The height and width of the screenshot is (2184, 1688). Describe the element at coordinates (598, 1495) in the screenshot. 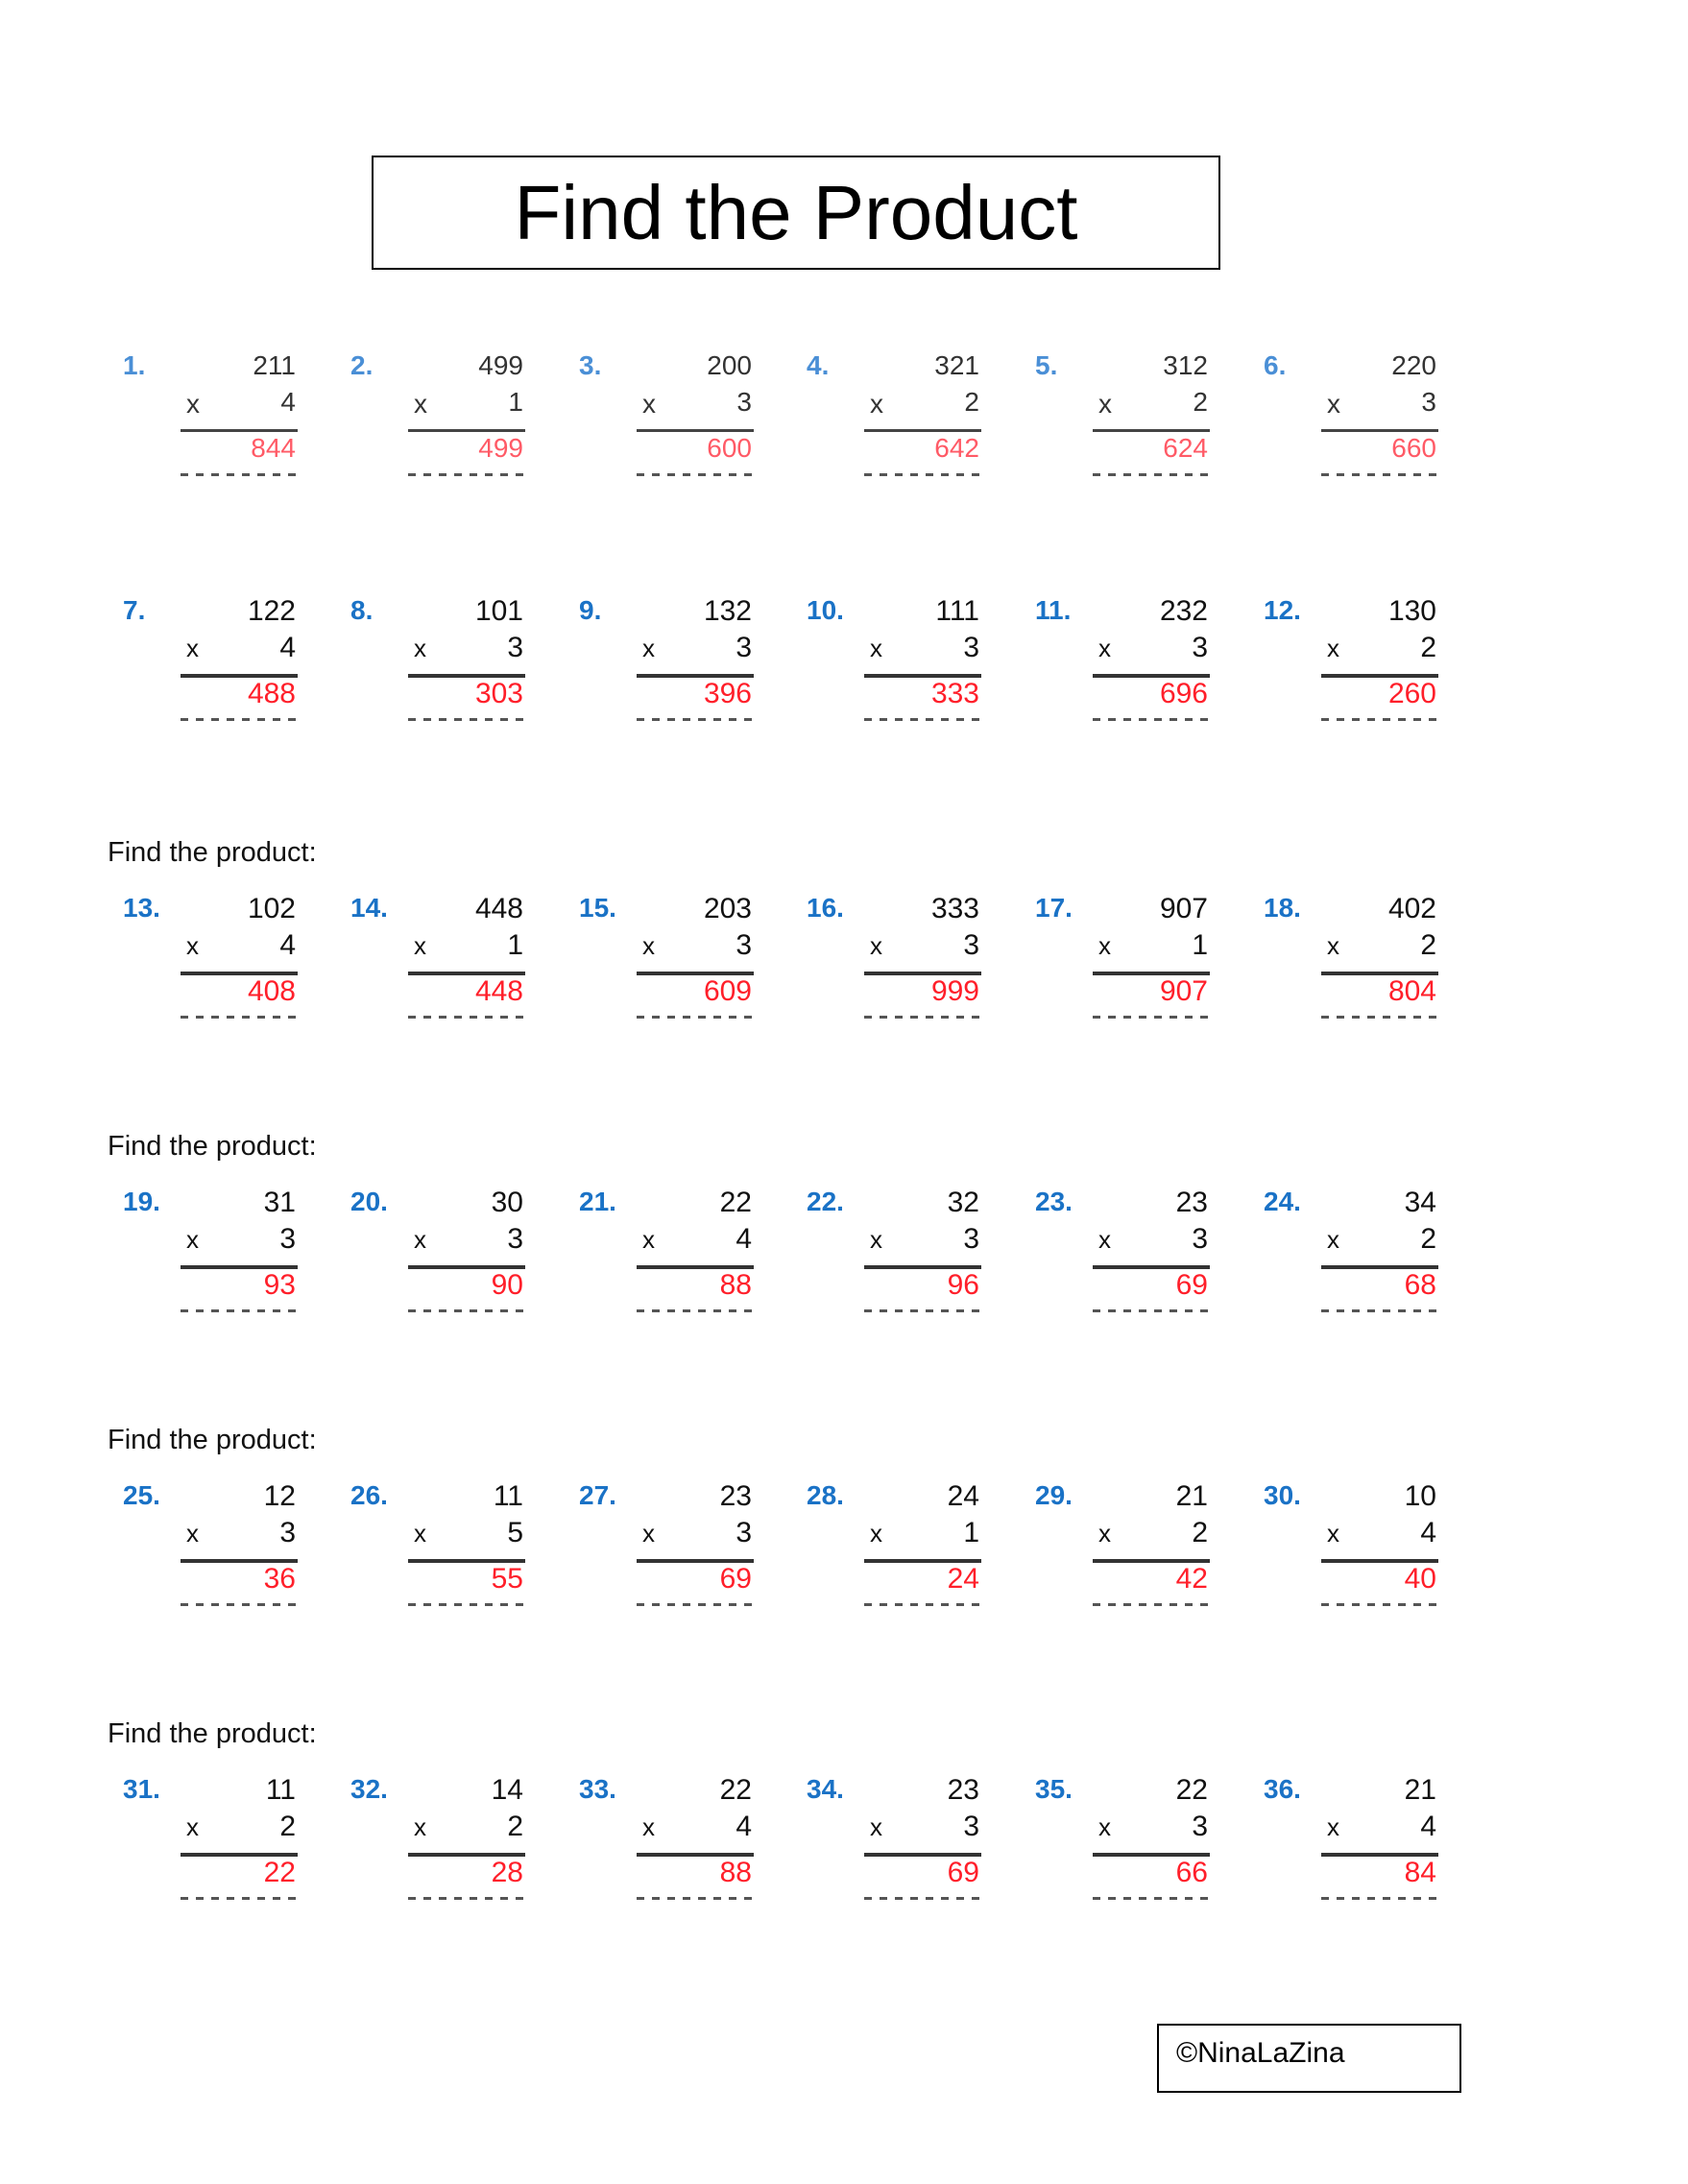

I see `problem-number: 27.` at that location.